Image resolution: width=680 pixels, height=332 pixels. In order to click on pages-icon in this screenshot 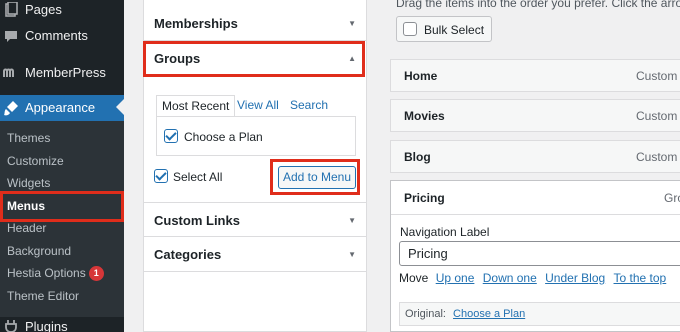, I will do `click(11, 9)`.